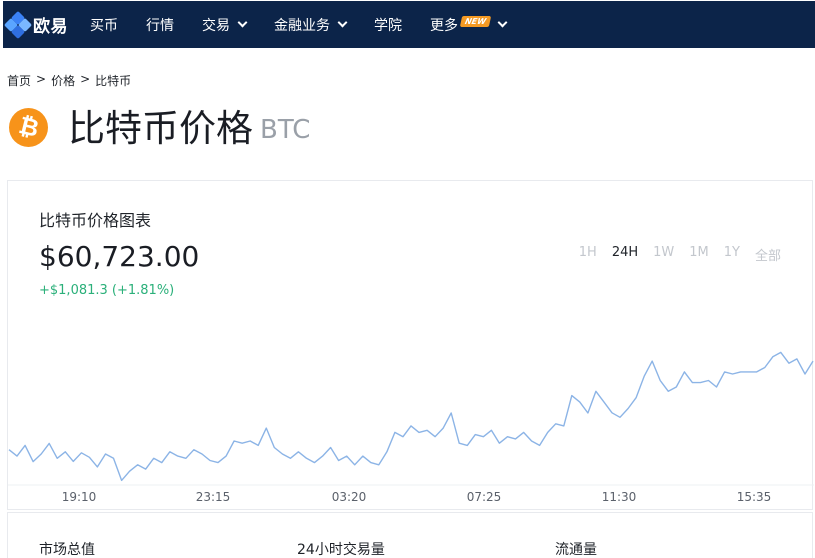  I want to click on nav-item-label: 交易, so click(216, 25).